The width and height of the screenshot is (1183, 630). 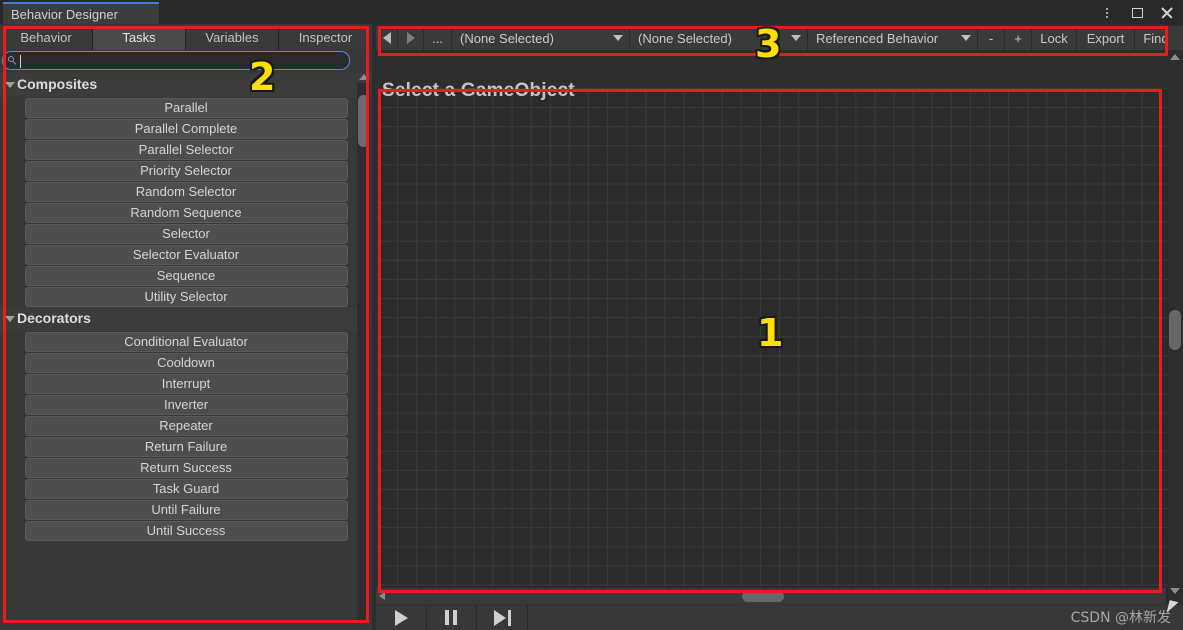 What do you see at coordinates (507, 38) in the screenshot?
I see `behavior-select-value: (None Selected)` at bounding box center [507, 38].